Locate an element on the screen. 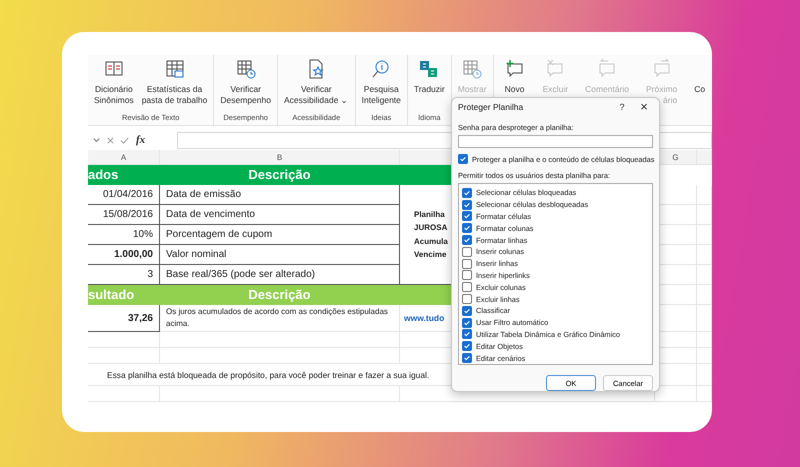 Image resolution: width=800 pixels, height=467 pixels. table-cell: 01/04/2016 is located at coordinates (124, 195).